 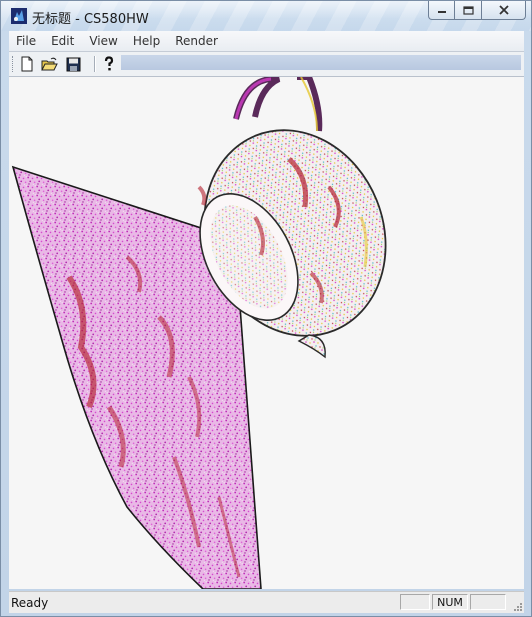 I want to click on close-button, so click(x=504, y=10).